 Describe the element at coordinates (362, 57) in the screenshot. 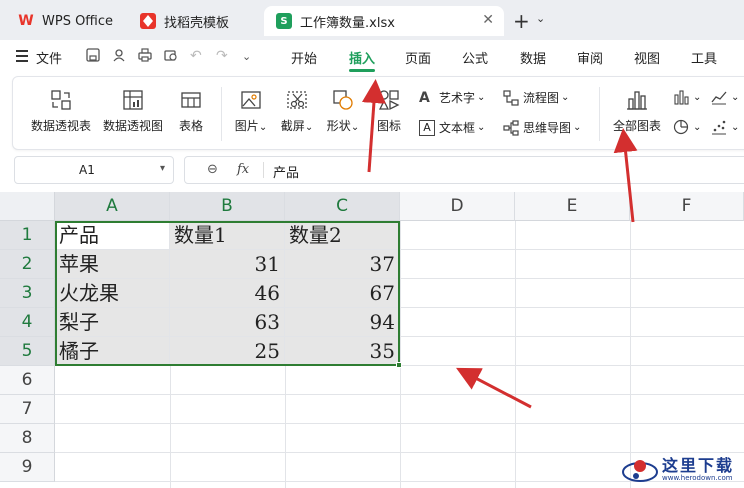

I see `tab-insert: 插入` at that location.